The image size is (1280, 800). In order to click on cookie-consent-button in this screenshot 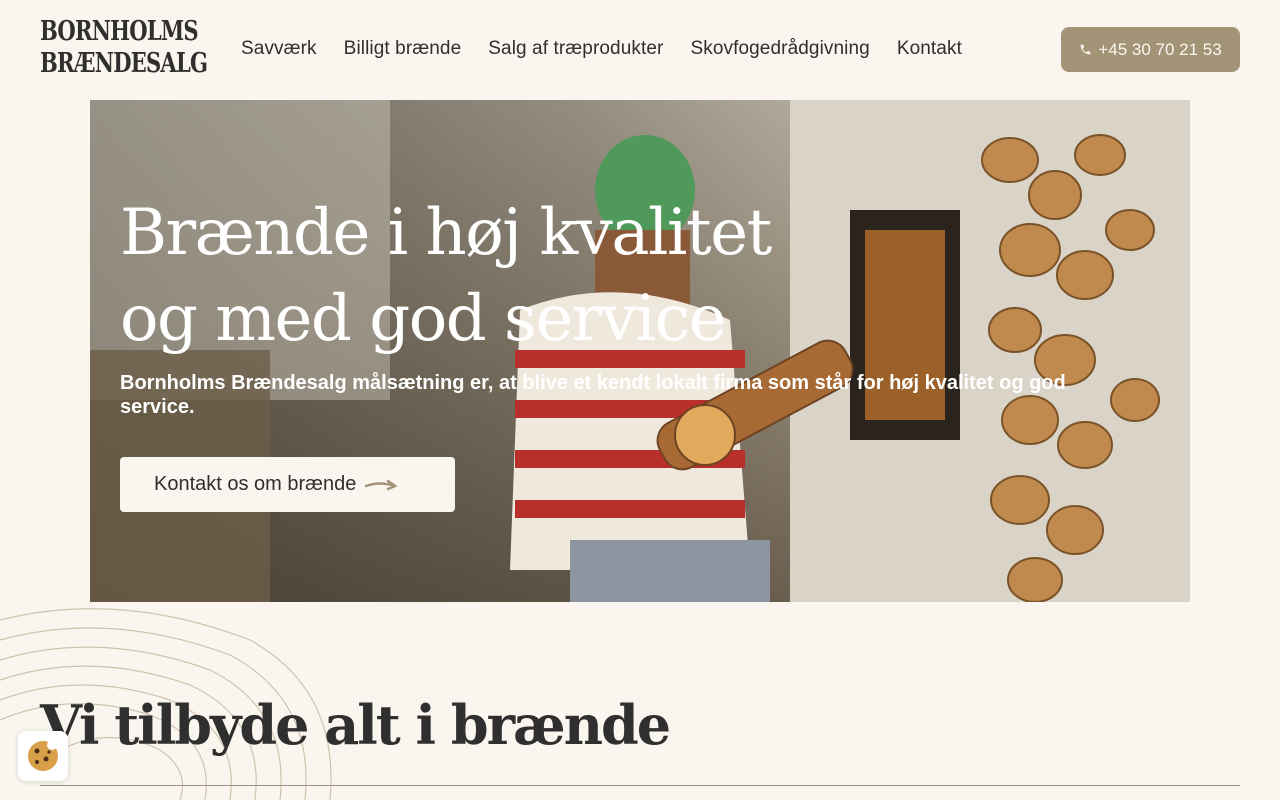, I will do `click(43, 756)`.